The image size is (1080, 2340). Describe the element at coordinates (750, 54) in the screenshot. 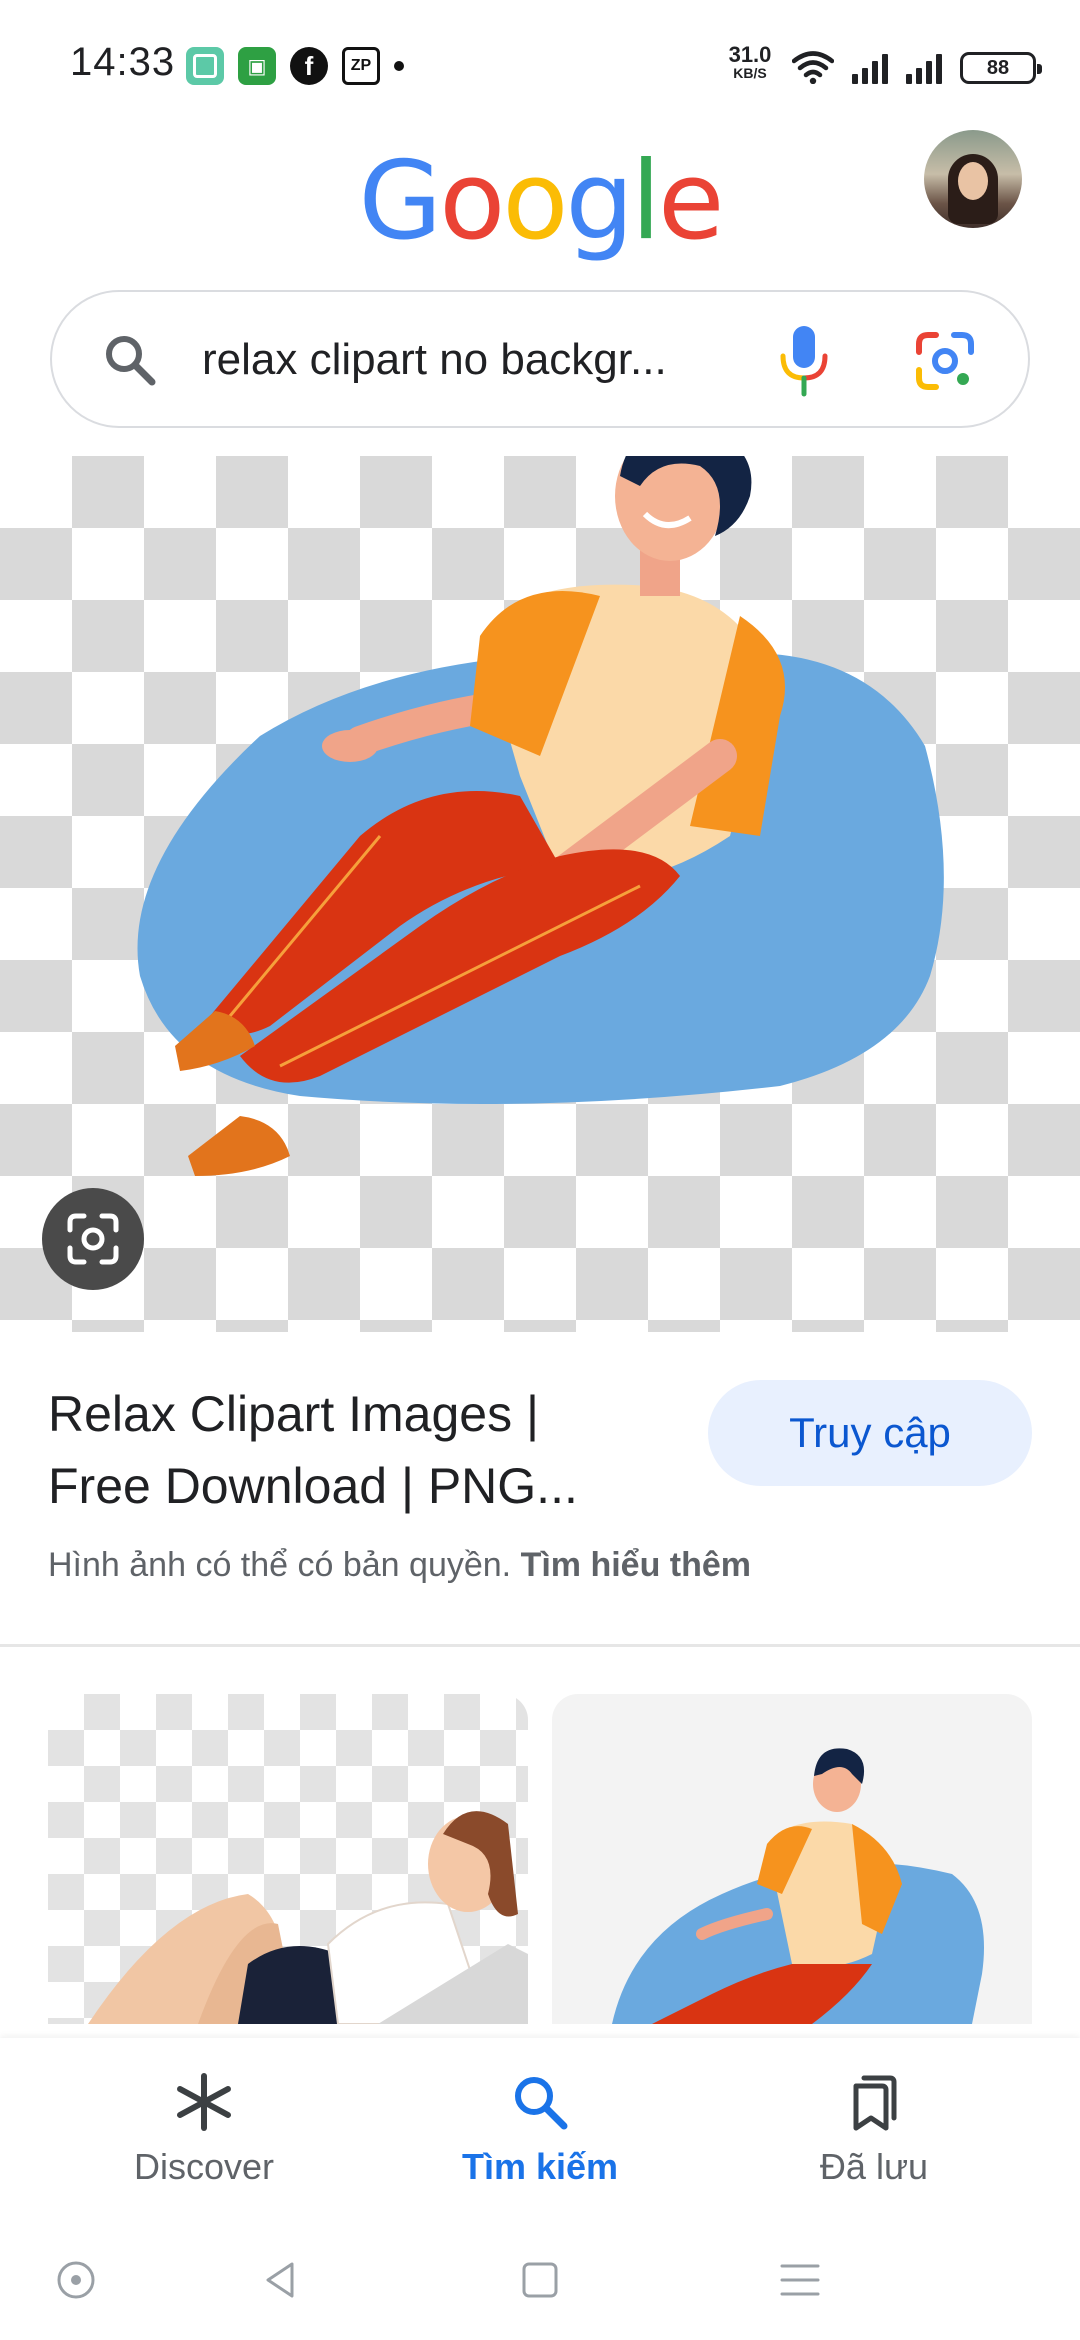

I see `network-speed-value: 31.0` at that location.